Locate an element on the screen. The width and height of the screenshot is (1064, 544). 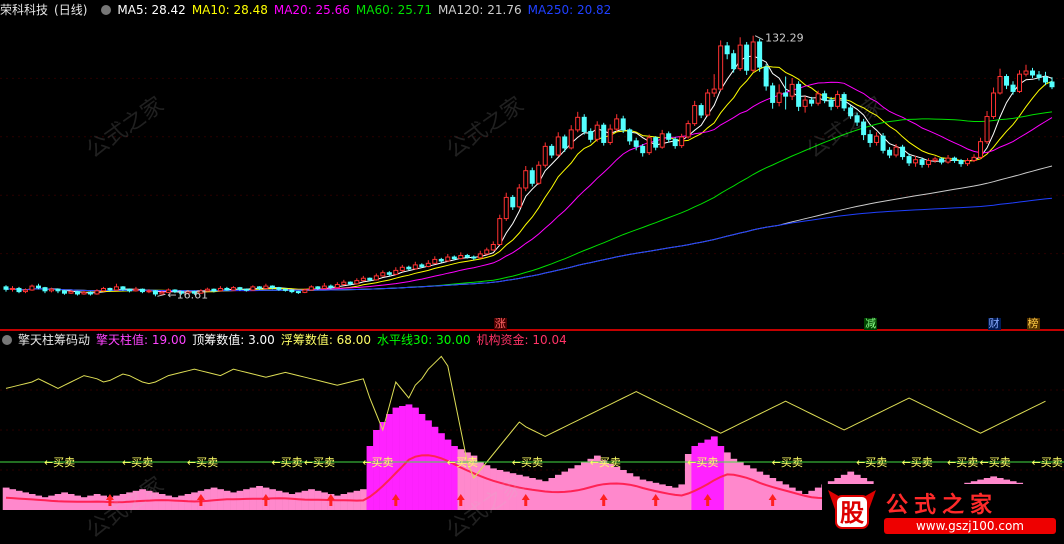
indicator-name: 擎天柱筹码动 is located at coordinates (54, 340).